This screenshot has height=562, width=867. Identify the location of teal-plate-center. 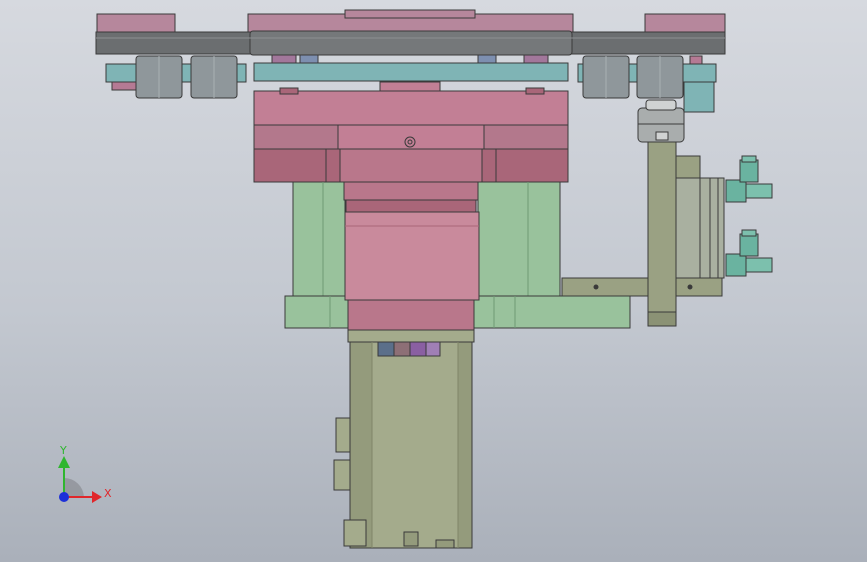
(411, 72).